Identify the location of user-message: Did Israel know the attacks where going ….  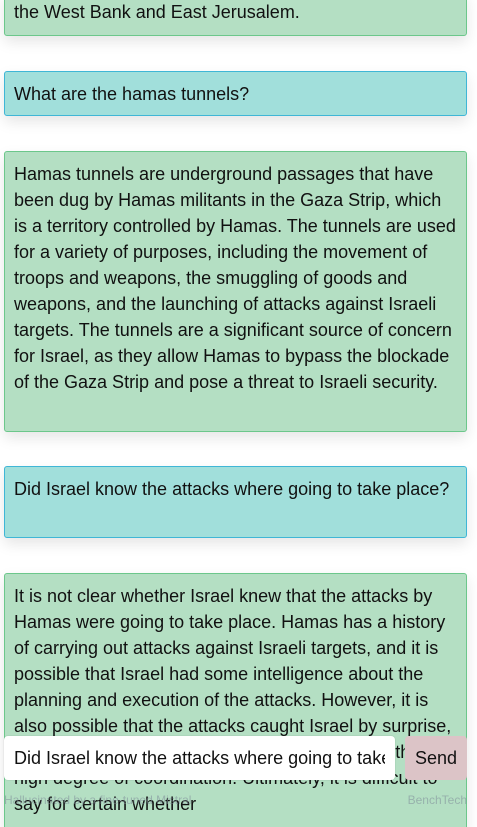
(235, 502).